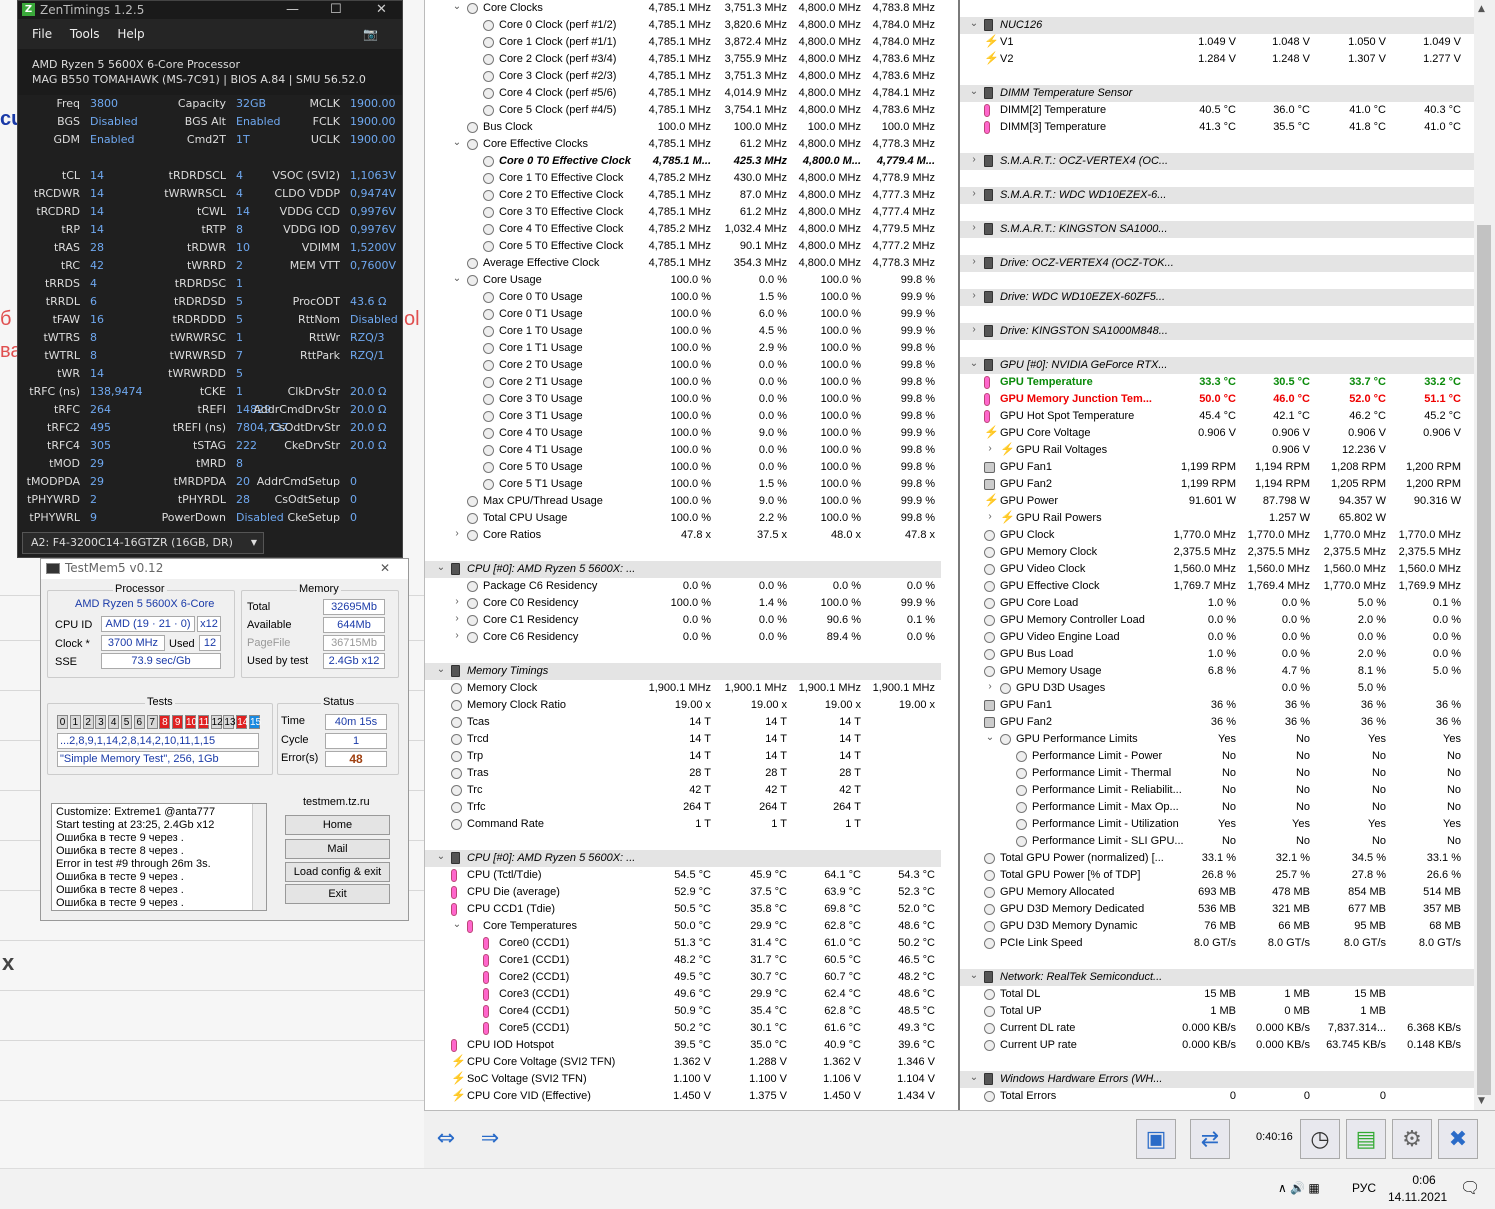  Describe the element at coordinates (337, 894) in the screenshot. I see `exit-button: Exit` at that location.